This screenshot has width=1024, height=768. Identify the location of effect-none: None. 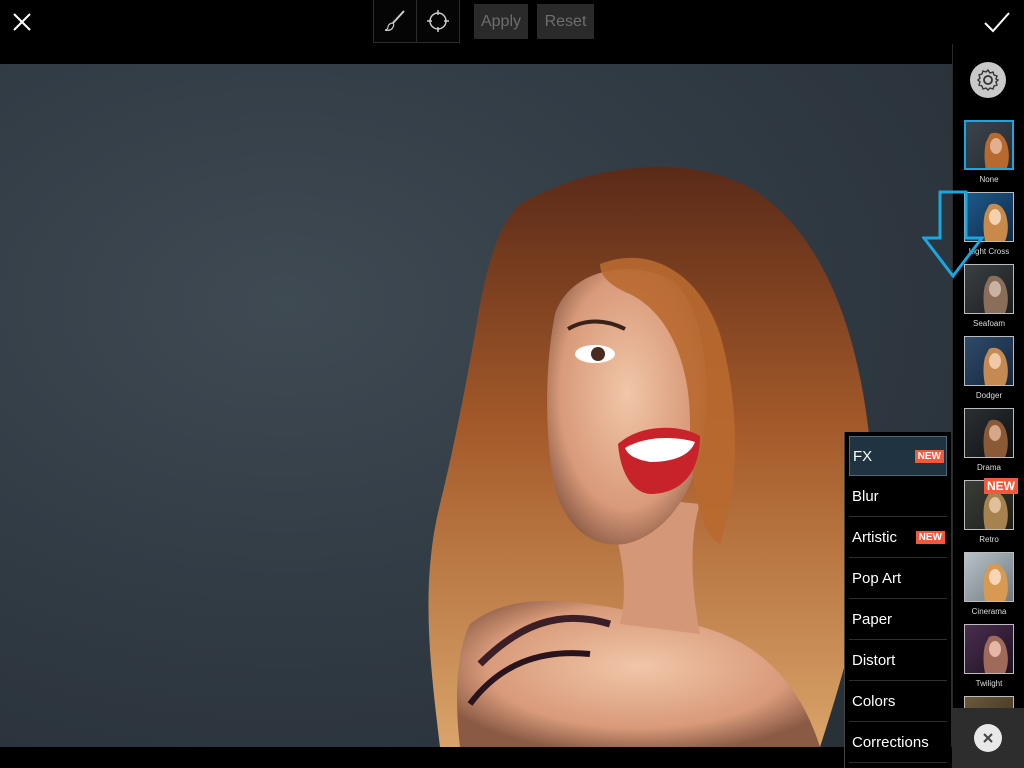
(989, 152).